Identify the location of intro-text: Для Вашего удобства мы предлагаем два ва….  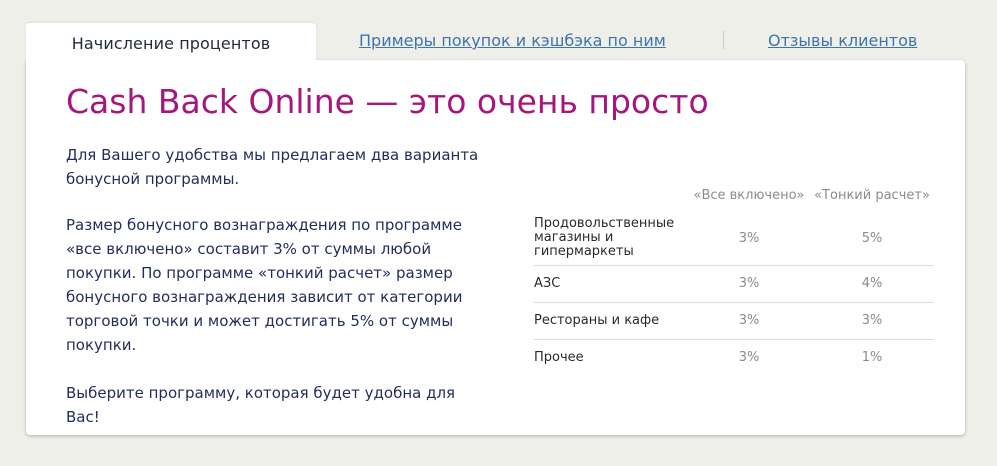
(272, 167).